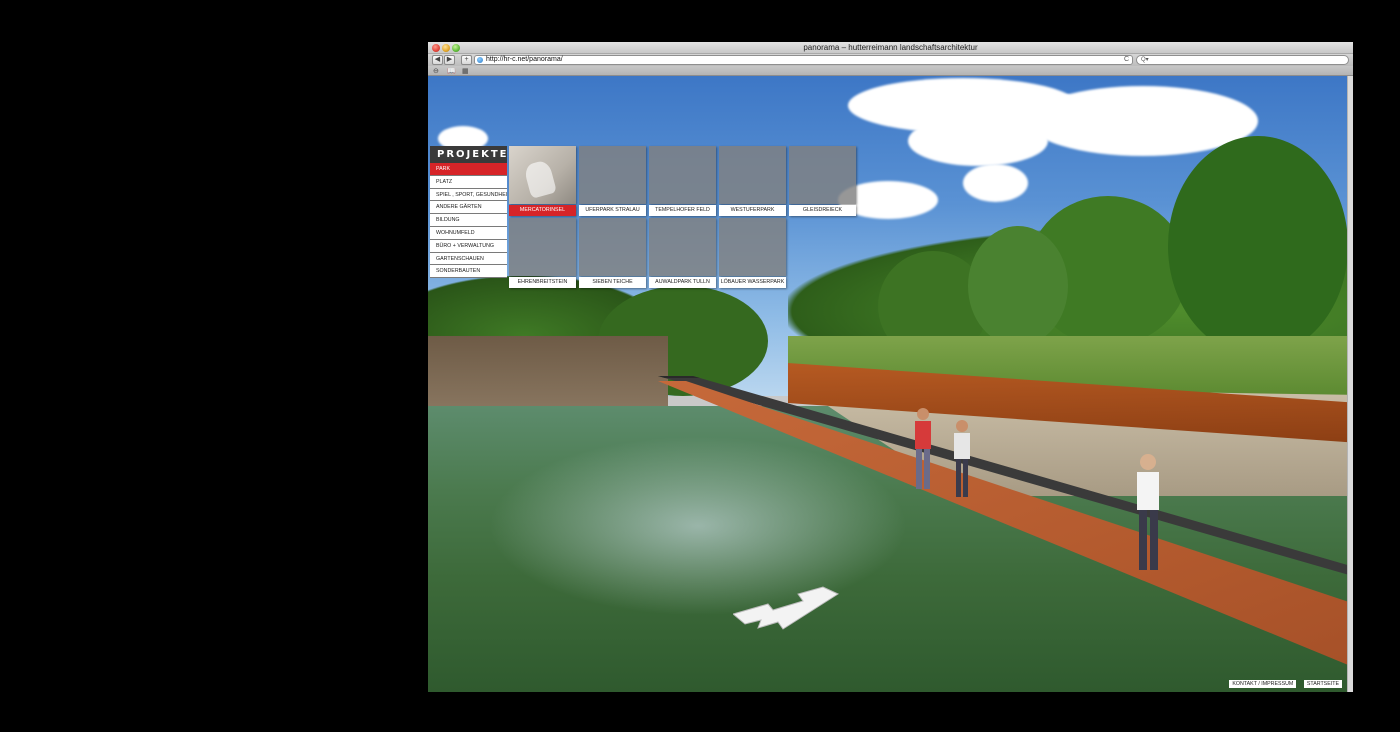  What do you see at coordinates (465, 71) in the screenshot?
I see `top-sites-grid-icon: ▦` at bounding box center [465, 71].